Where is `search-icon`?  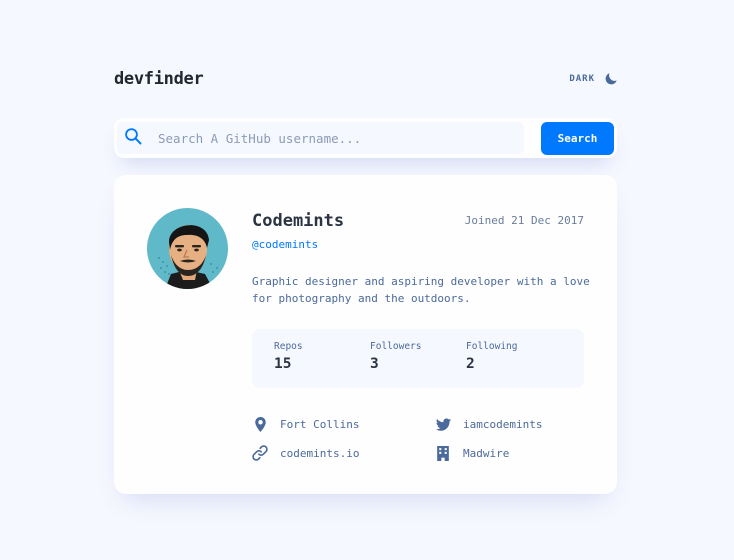
search-icon is located at coordinates (133, 138).